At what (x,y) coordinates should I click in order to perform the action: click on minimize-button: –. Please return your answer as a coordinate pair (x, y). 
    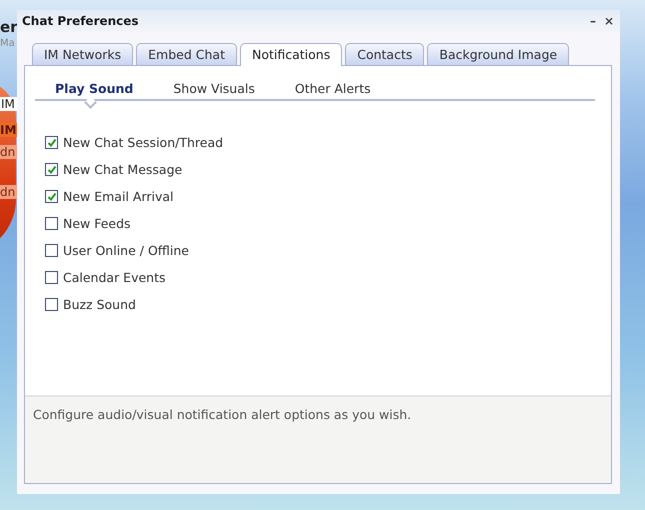
    Looking at the image, I should click on (593, 21).